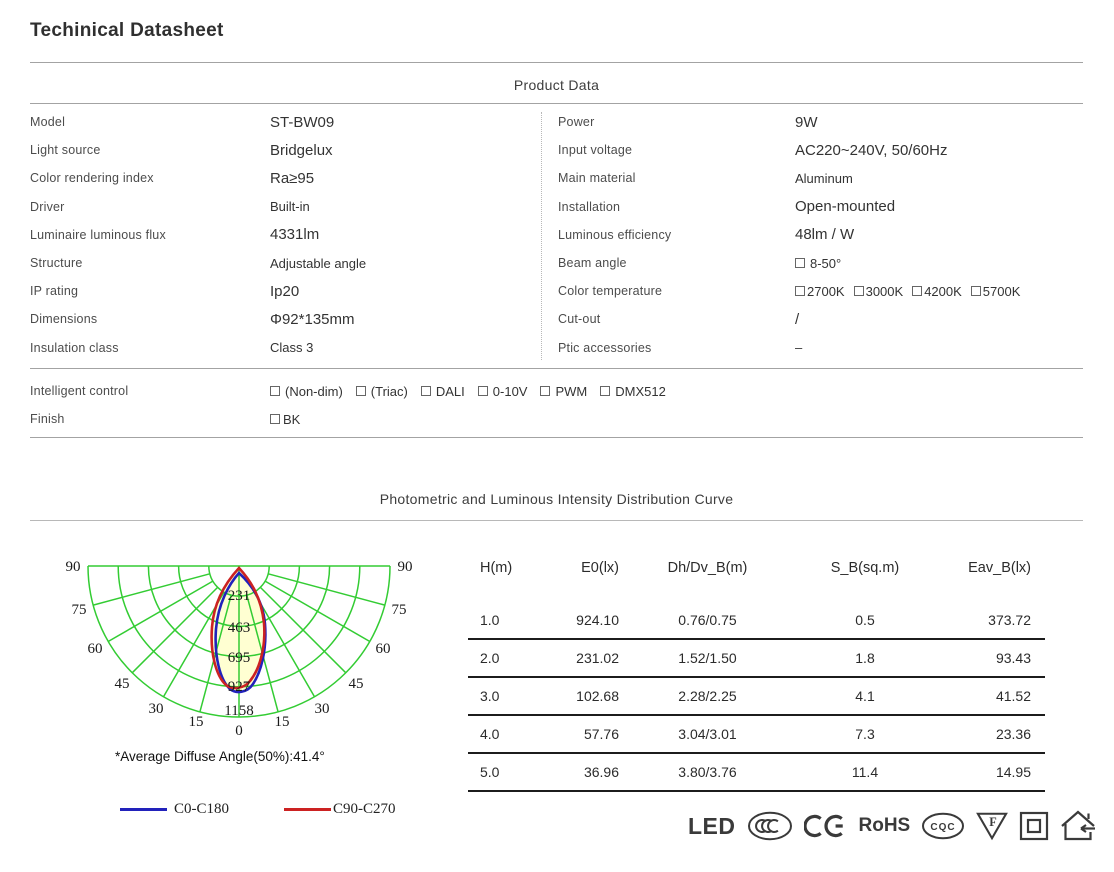 The height and width of the screenshot is (872, 1114). What do you see at coordinates (258, 809) in the screenshot?
I see `chart-legend: C0-C180 C90-C270` at bounding box center [258, 809].